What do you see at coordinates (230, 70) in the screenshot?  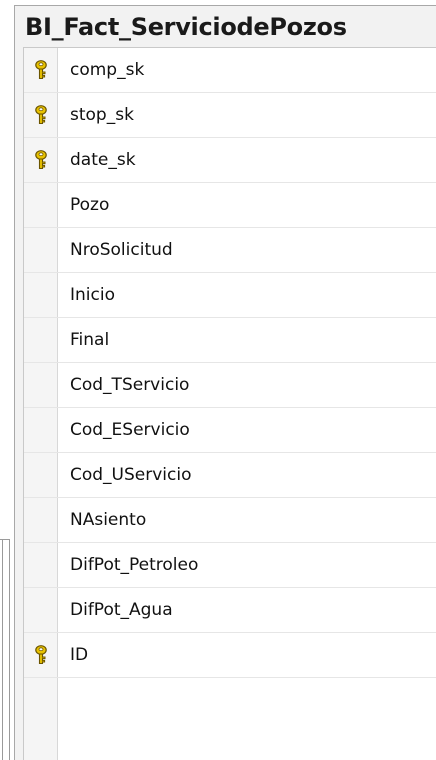 I see `column-row: comp_sk` at bounding box center [230, 70].